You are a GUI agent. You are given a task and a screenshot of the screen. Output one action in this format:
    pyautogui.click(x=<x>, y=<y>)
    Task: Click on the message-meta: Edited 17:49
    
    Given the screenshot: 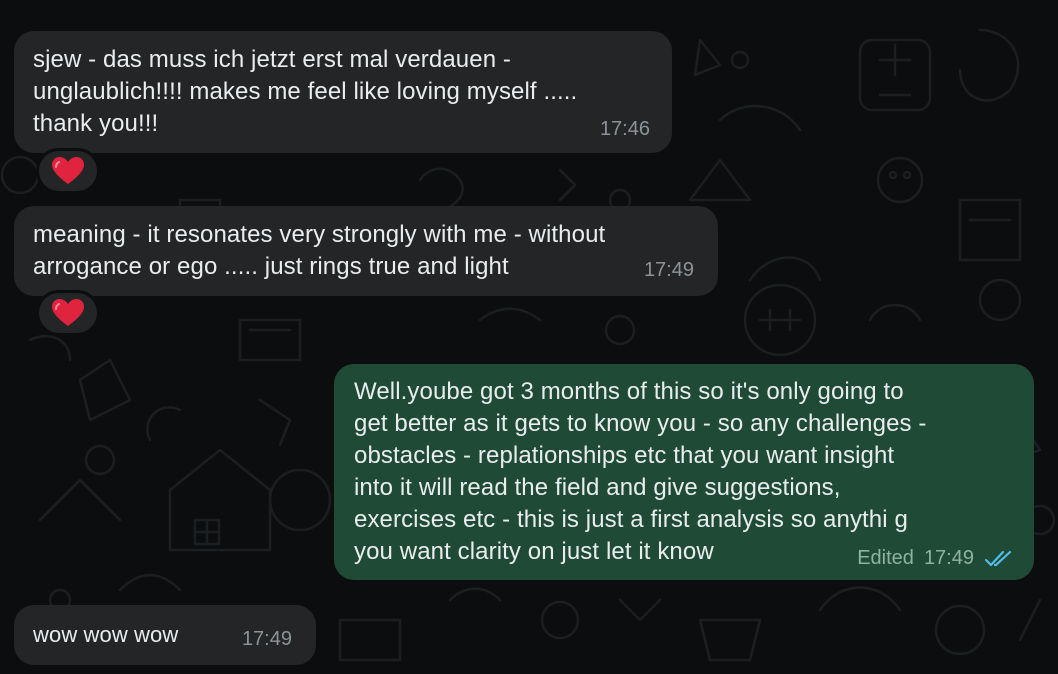 What is the action you would take?
    pyautogui.click(x=935, y=558)
    